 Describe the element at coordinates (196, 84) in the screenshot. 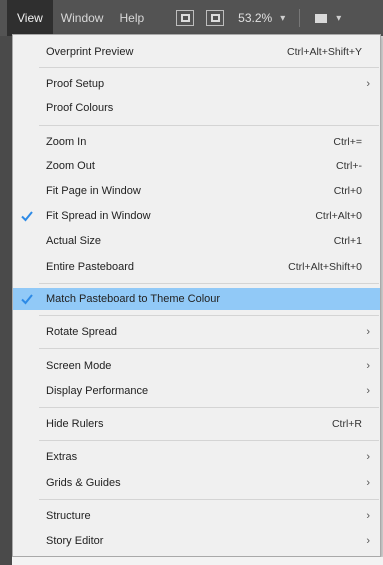

I see `menu-item-proof-setup: Proof Setup ›` at that location.